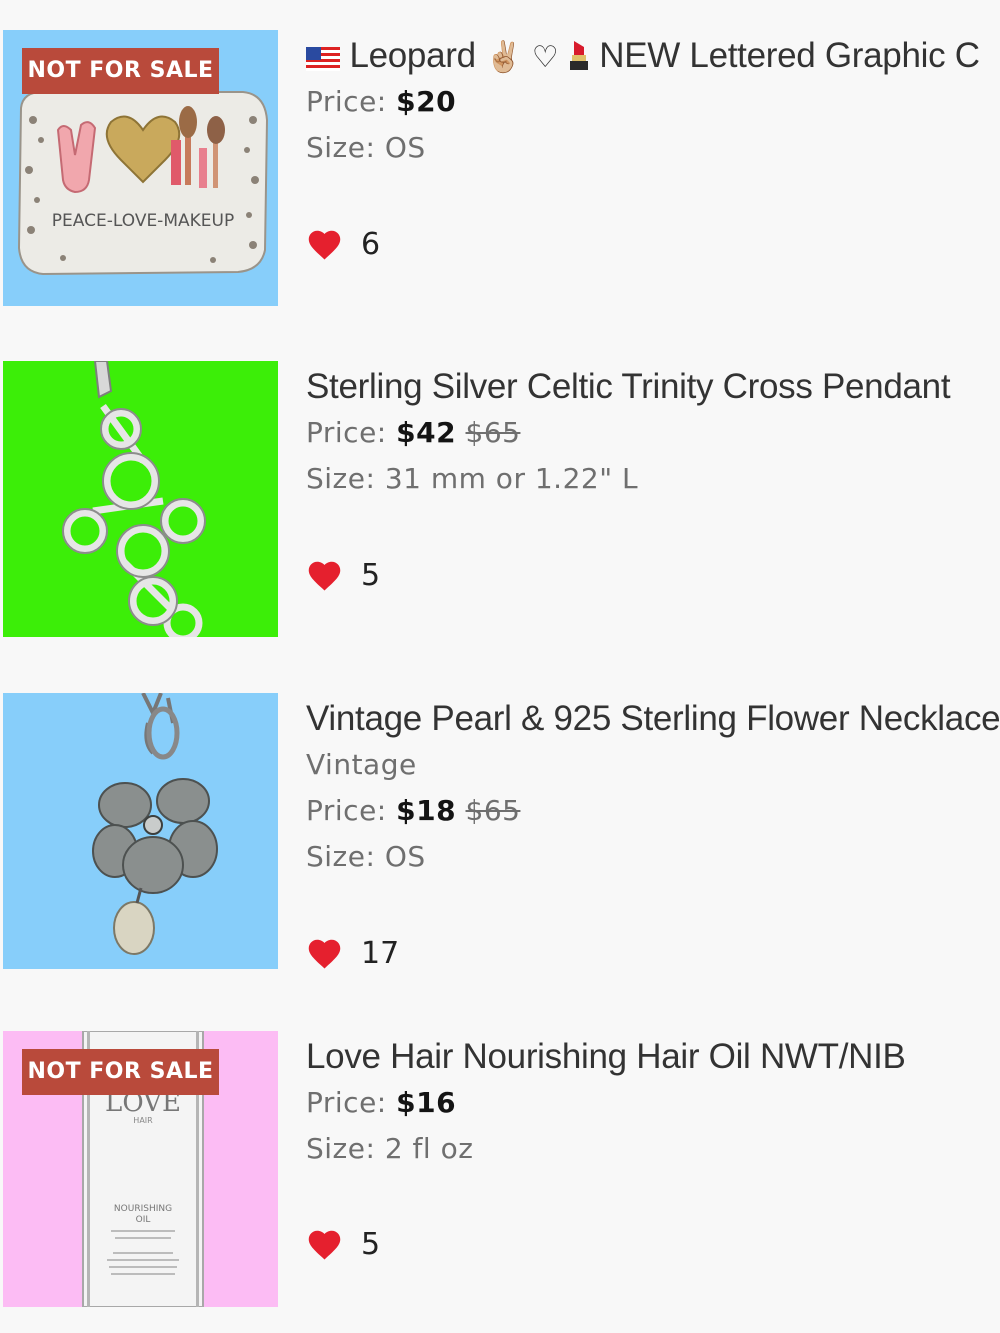 The width and height of the screenshot is (1000, 1333). Describe the element at coordinates (653, 811) in the screenshot. I see `price-row: Price: $18 $65` at that location.